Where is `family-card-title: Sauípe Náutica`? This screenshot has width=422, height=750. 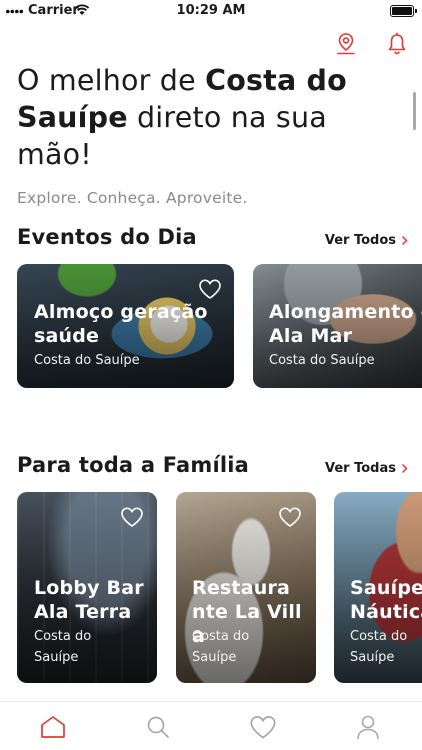 family-card-title: Sauípe Náutica is located at coordinates (386, 600).